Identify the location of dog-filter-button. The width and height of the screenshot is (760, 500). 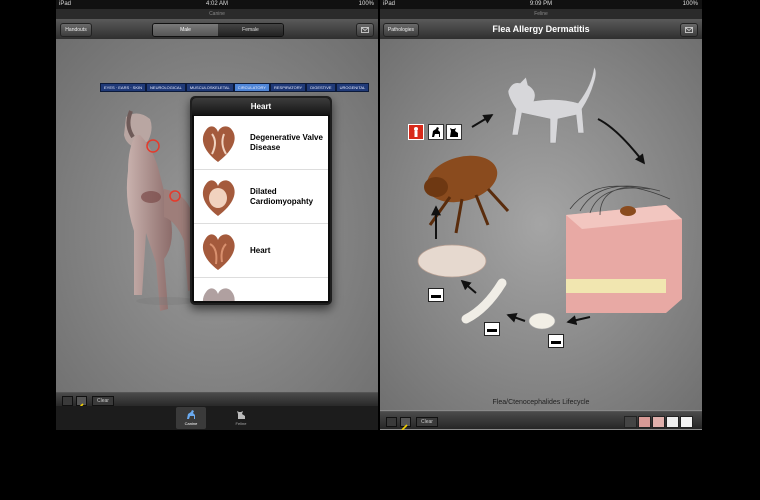
(436, 132).